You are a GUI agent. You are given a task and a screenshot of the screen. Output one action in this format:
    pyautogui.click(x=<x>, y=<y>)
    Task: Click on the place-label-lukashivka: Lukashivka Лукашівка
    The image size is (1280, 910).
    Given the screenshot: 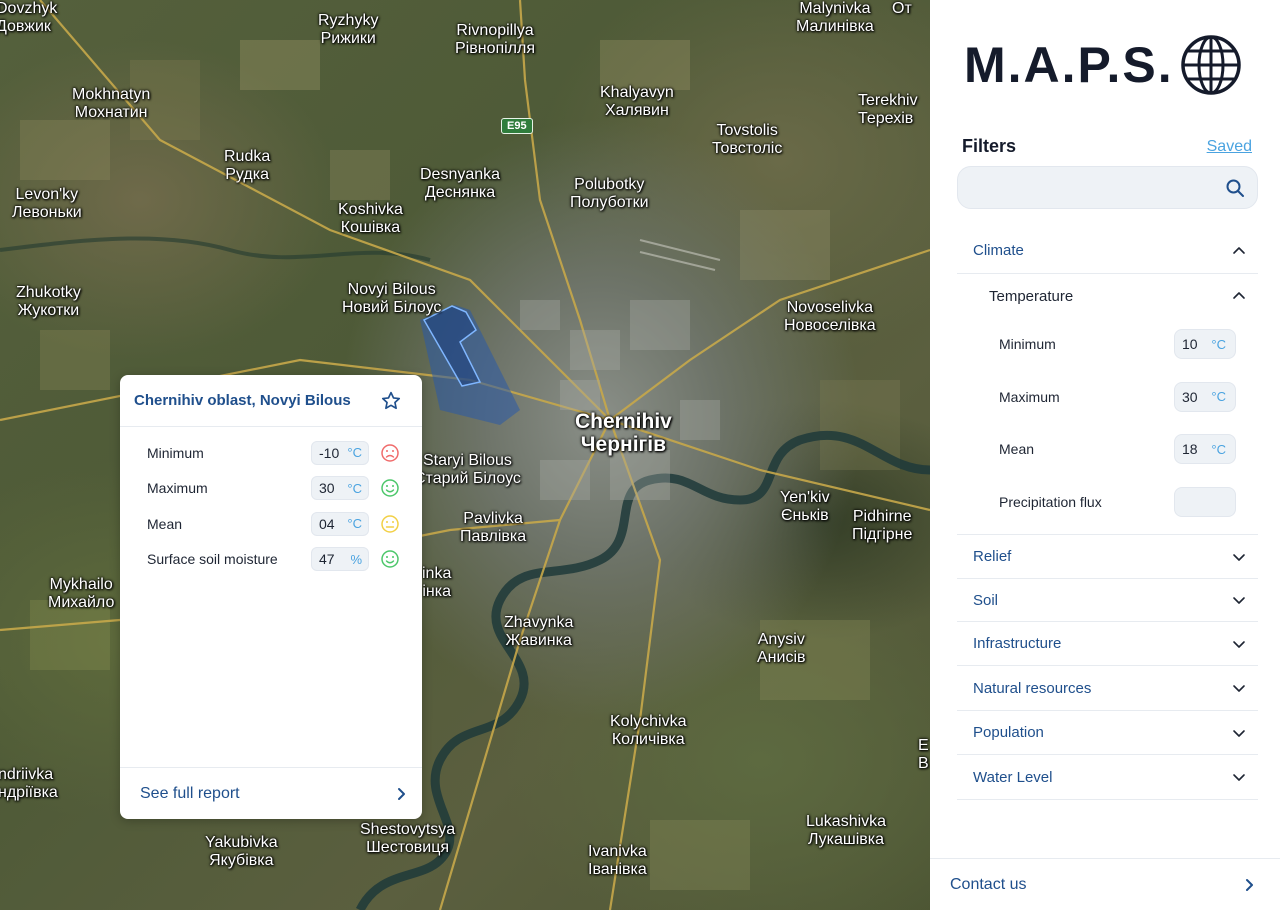 What is the action you would take?
    pyautogui.click(x=846, y=830)
    